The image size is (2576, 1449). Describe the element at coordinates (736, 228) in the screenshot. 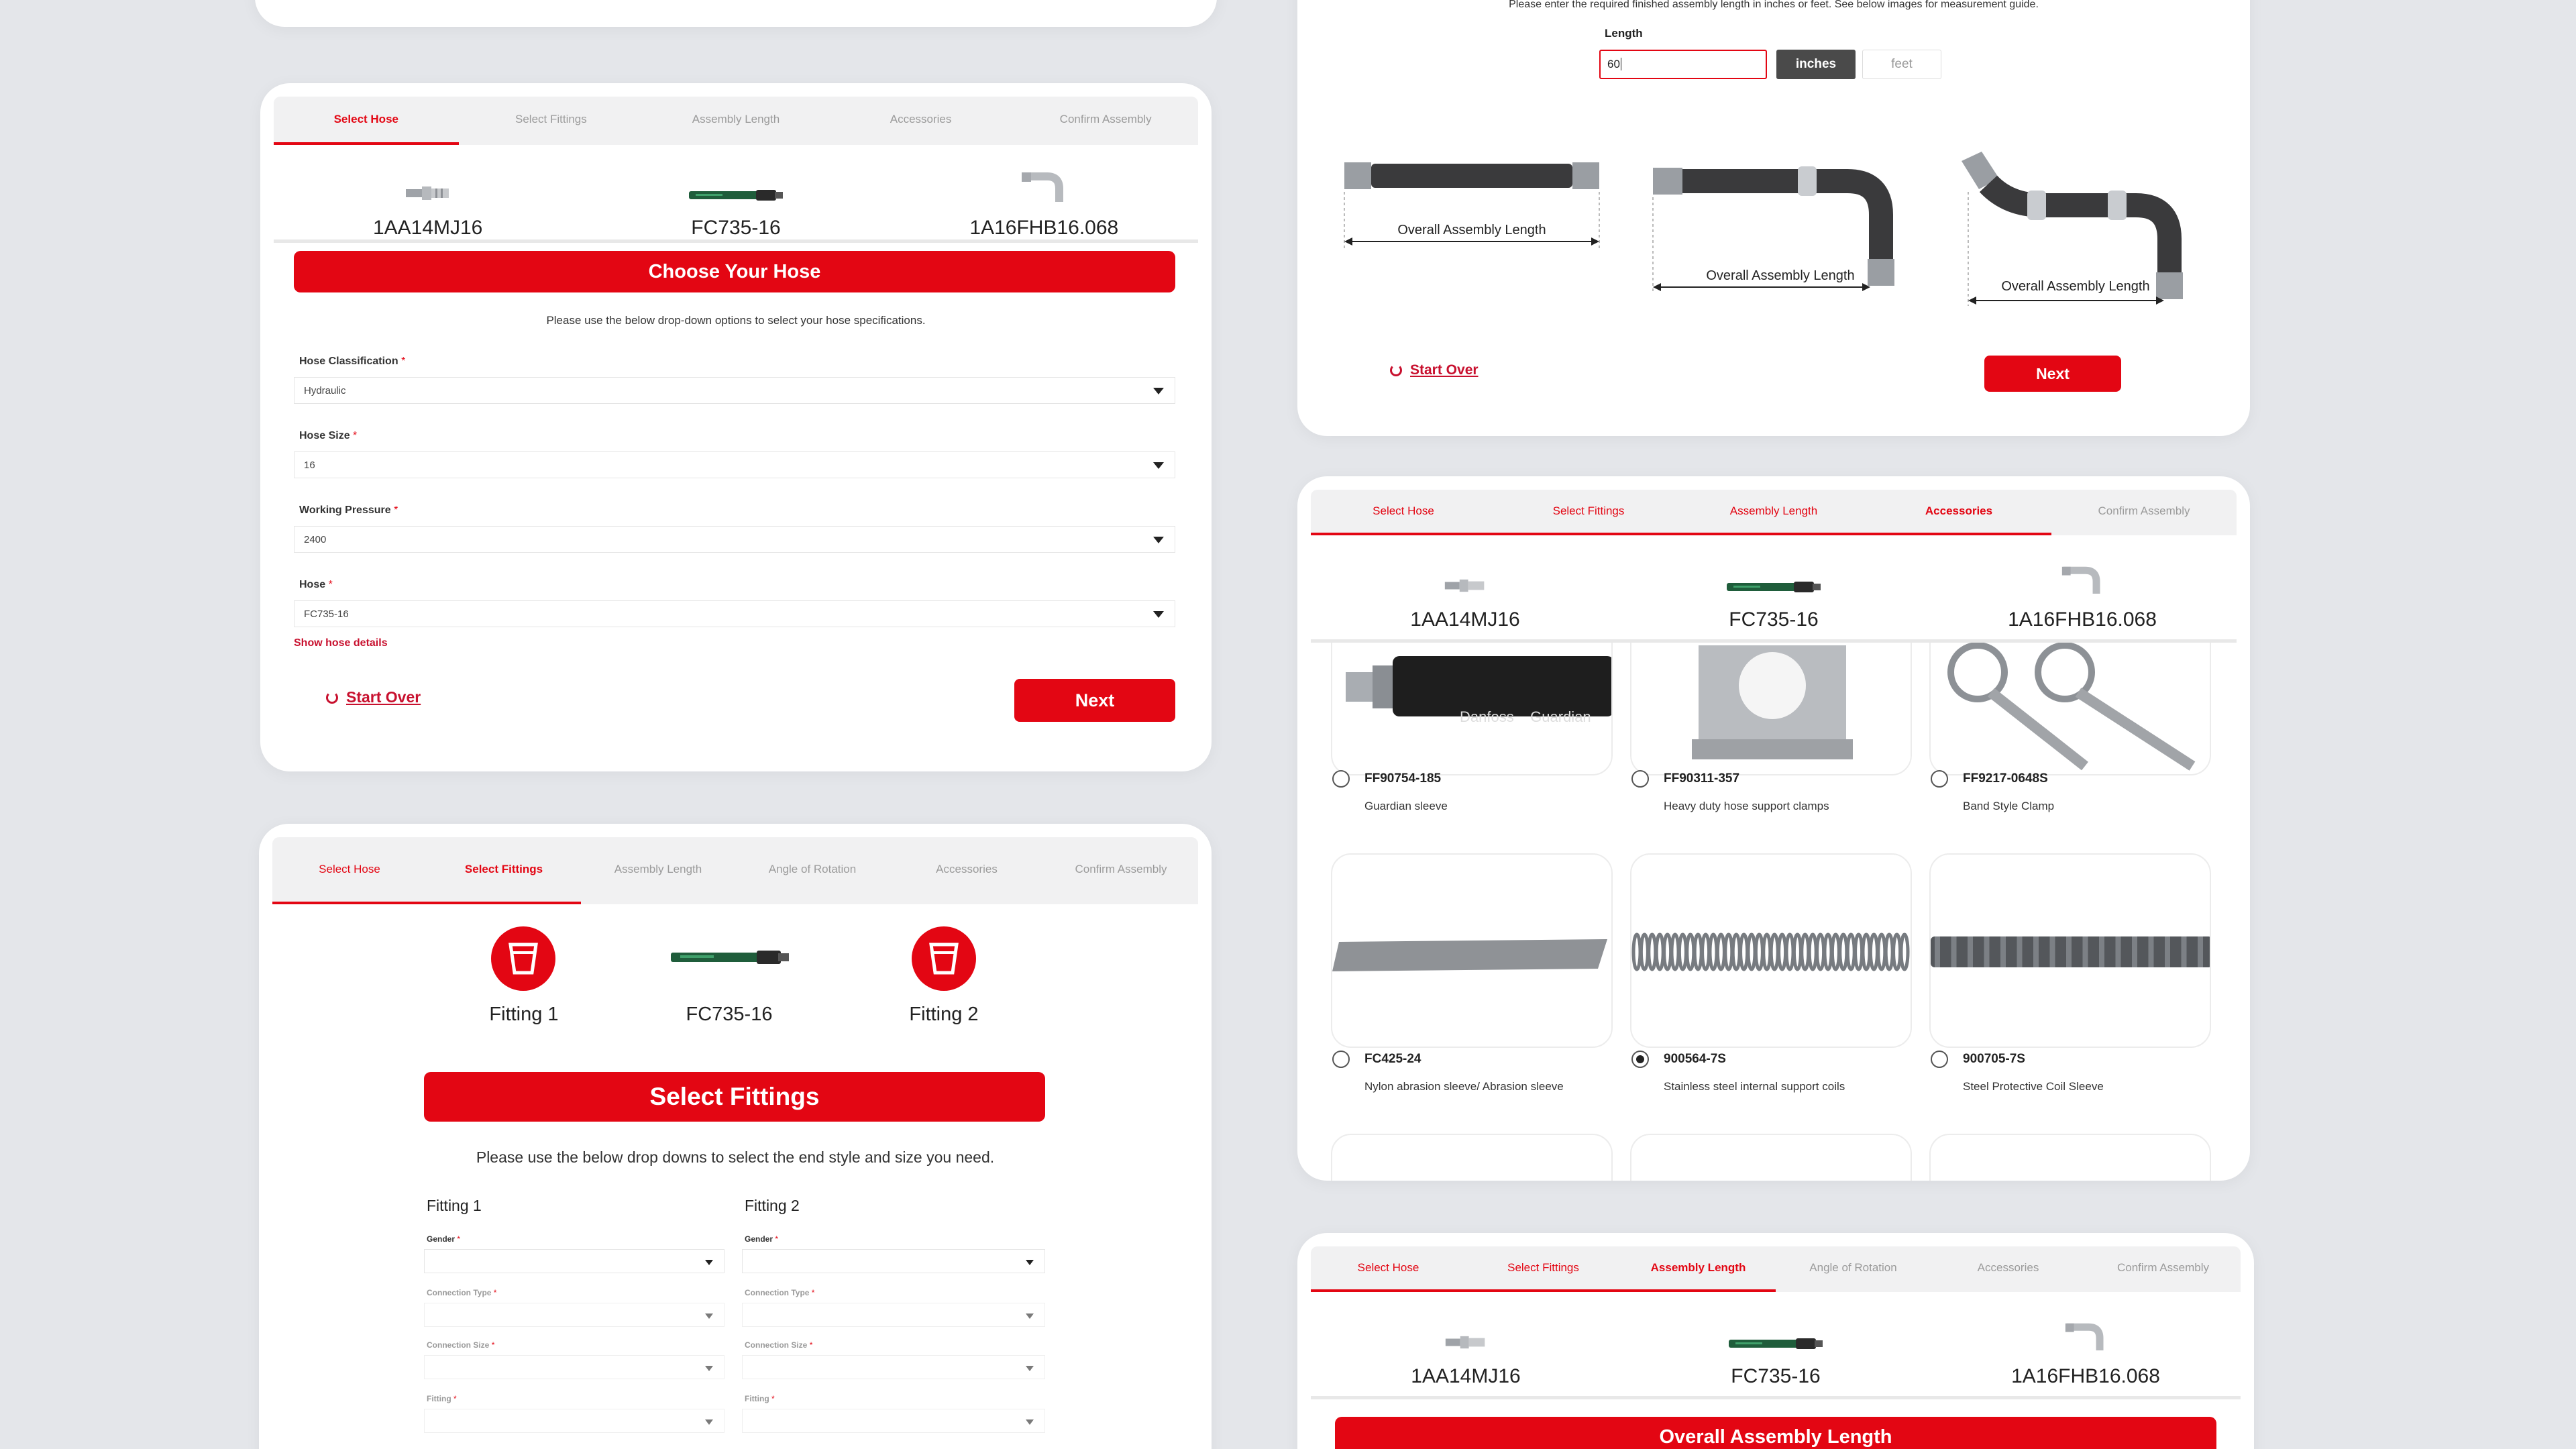

I see `summary-label: FC735-16` at that location.